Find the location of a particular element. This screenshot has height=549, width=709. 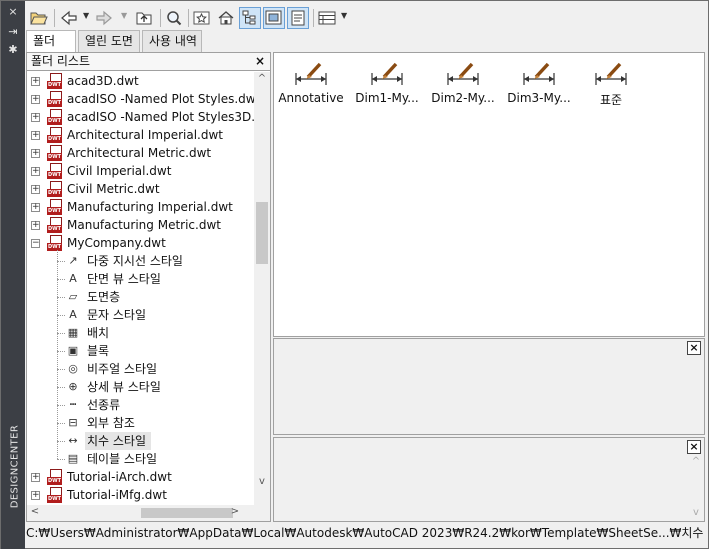

tree-item-label: 테이블 스타일 is located at coordinates (122, 459).